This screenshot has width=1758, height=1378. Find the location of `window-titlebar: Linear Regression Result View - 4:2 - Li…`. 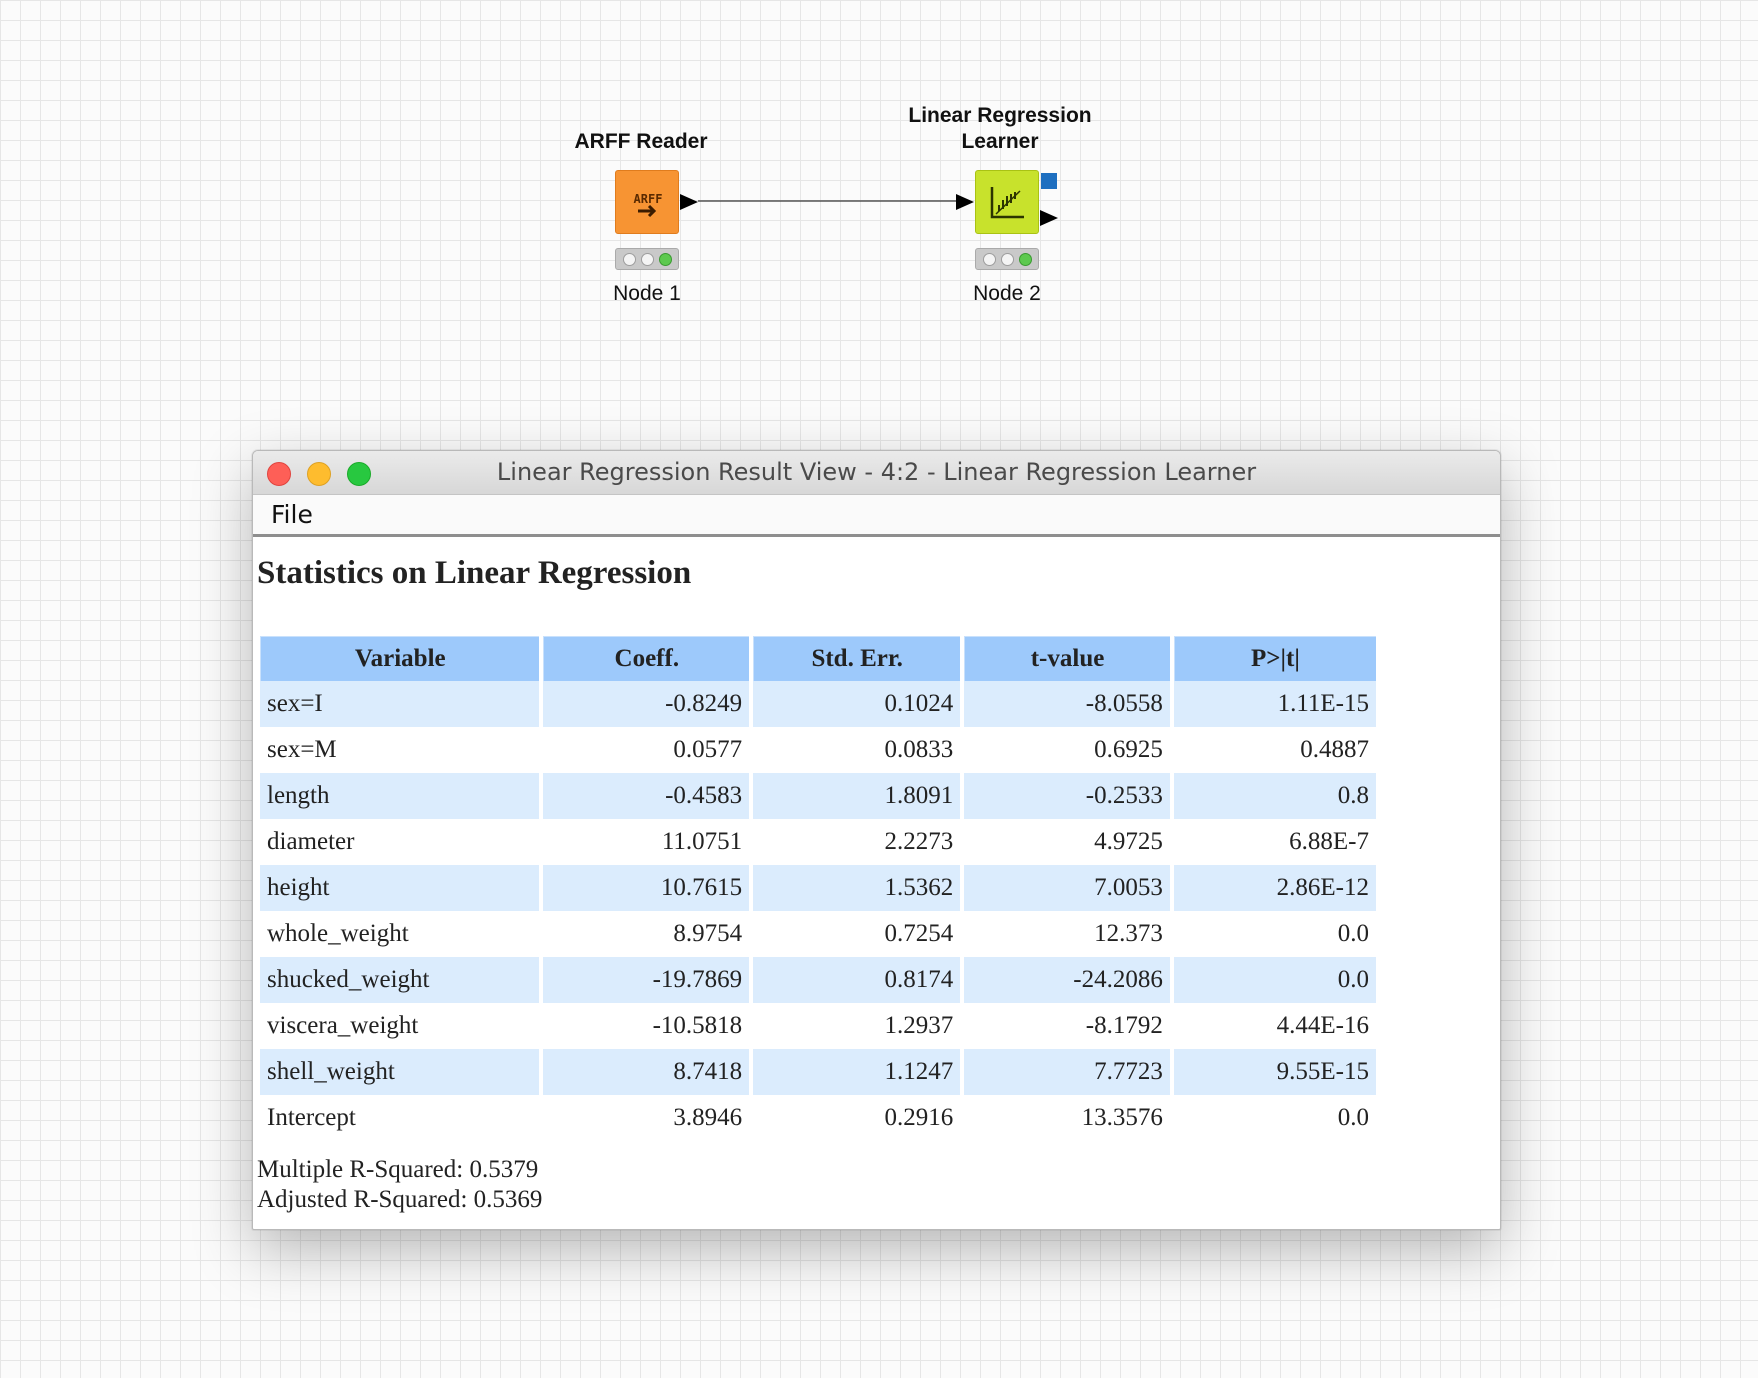

window-titlebar: Linear Regression Result View - 4:2 - Li… is located at coordinates (876, 473).